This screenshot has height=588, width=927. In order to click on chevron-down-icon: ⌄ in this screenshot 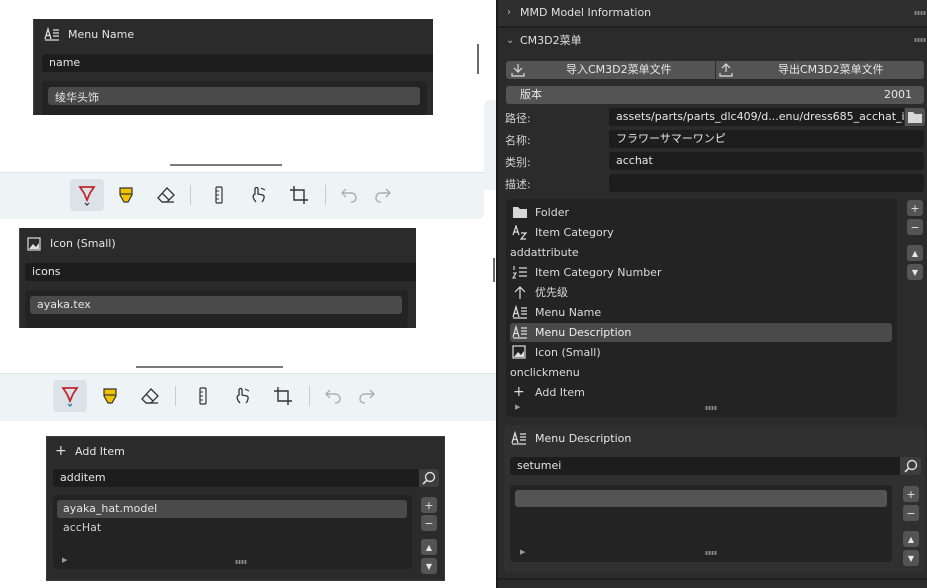, I will do `click(510, 40)`.